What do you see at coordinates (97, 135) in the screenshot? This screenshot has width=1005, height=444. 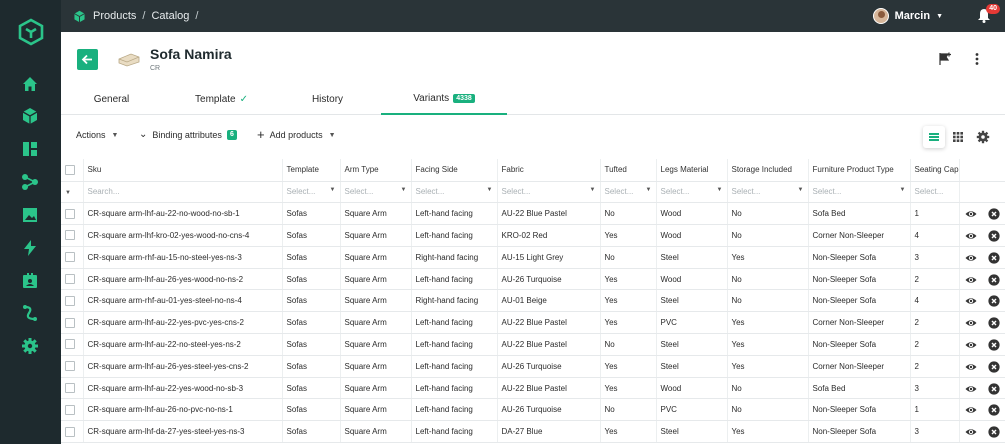 I see `actions-dropdown: Actions ▼` at bounding box center [97, 135].